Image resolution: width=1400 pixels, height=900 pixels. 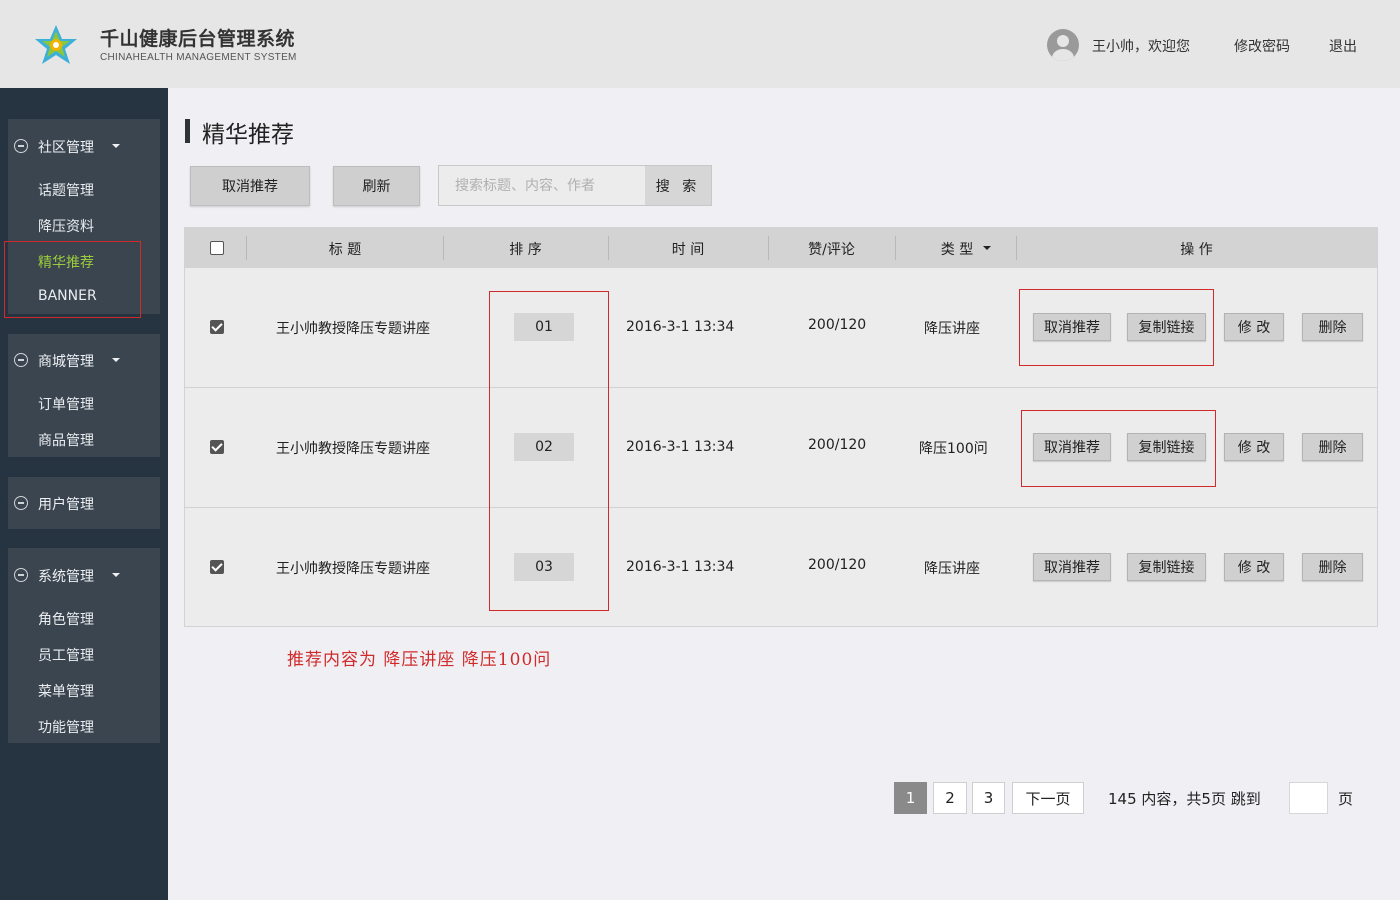 What do you see at coordinates (910, 798) in the screenshot?
I see `page-button-1: 1` at bounding box center [910, 798].